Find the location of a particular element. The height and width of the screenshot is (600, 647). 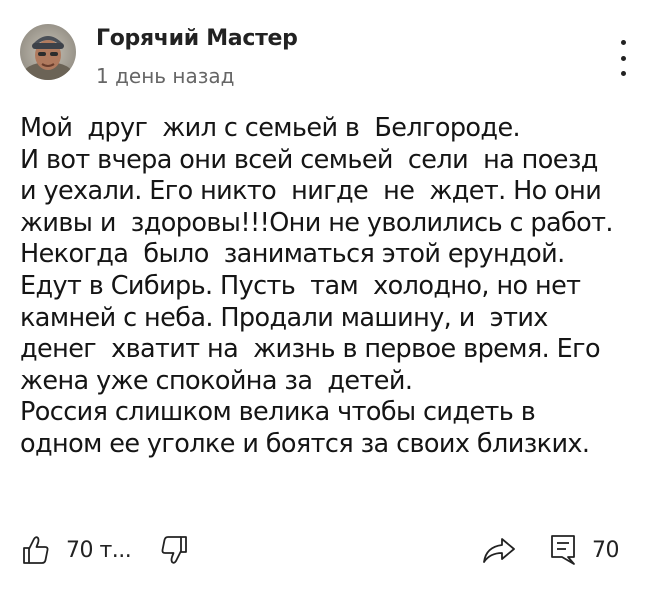

comment-actions: 70 т... 70 is located at coordinates (323, 552).